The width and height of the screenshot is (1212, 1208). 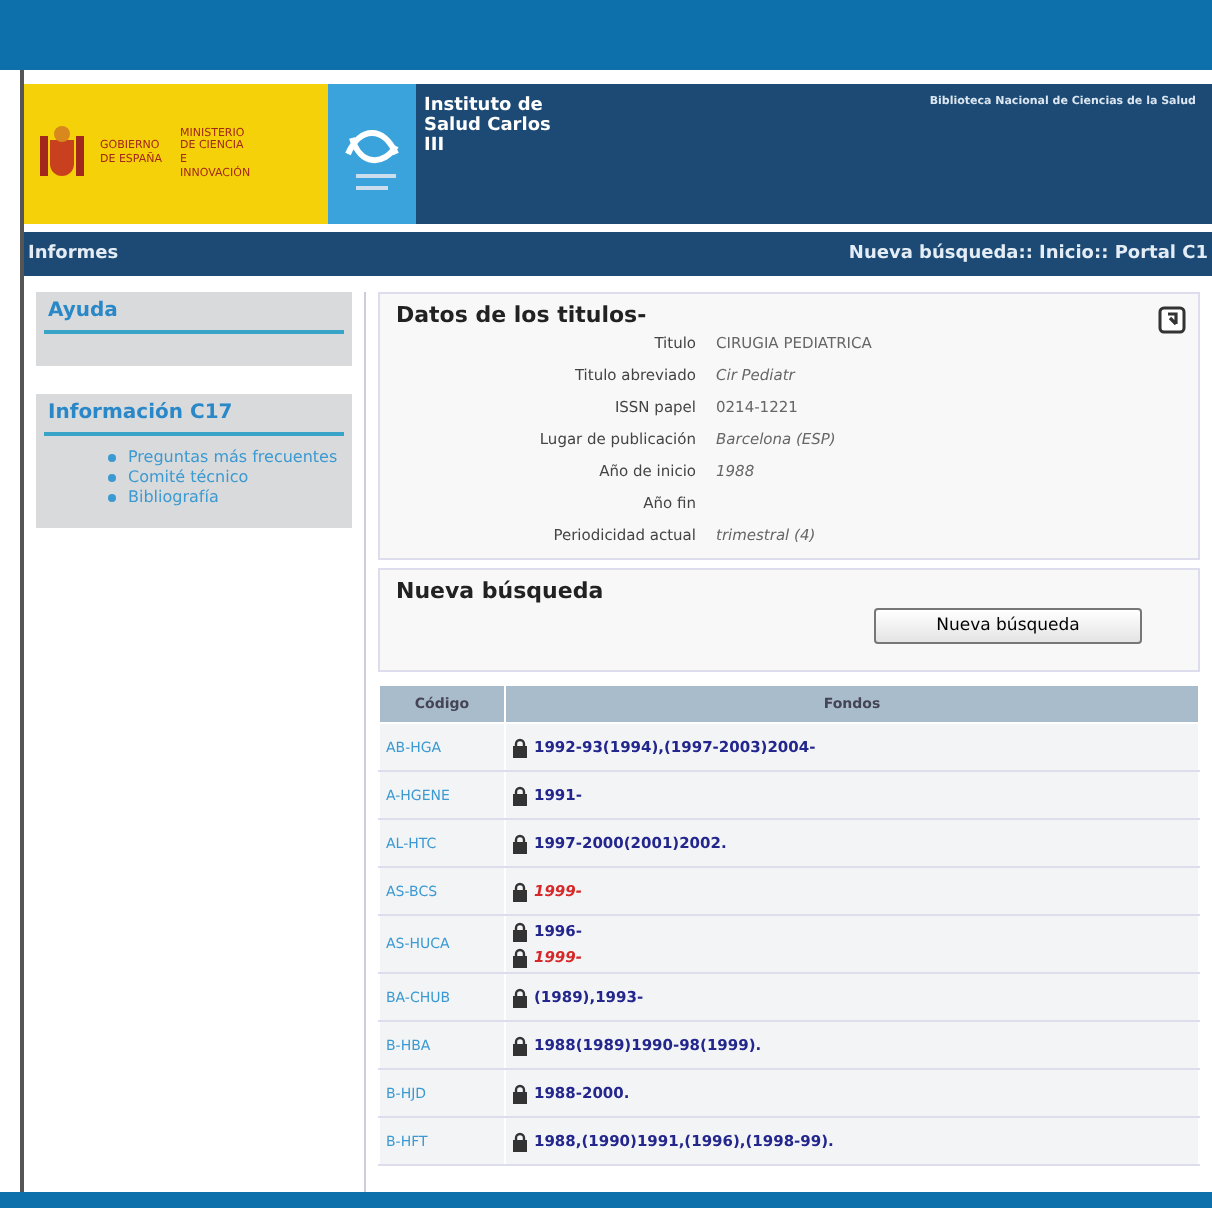 What do you see at coordinates (173, 498) in the screenshot?
I see `sidebar-link: Bibliografía` at bounding box center [173, 498].